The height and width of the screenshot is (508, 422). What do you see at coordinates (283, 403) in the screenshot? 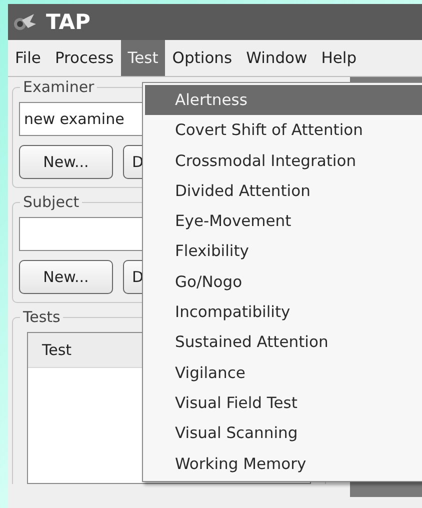
I see `menu-item: Visual Field Test` at bounding box center [283, 403].